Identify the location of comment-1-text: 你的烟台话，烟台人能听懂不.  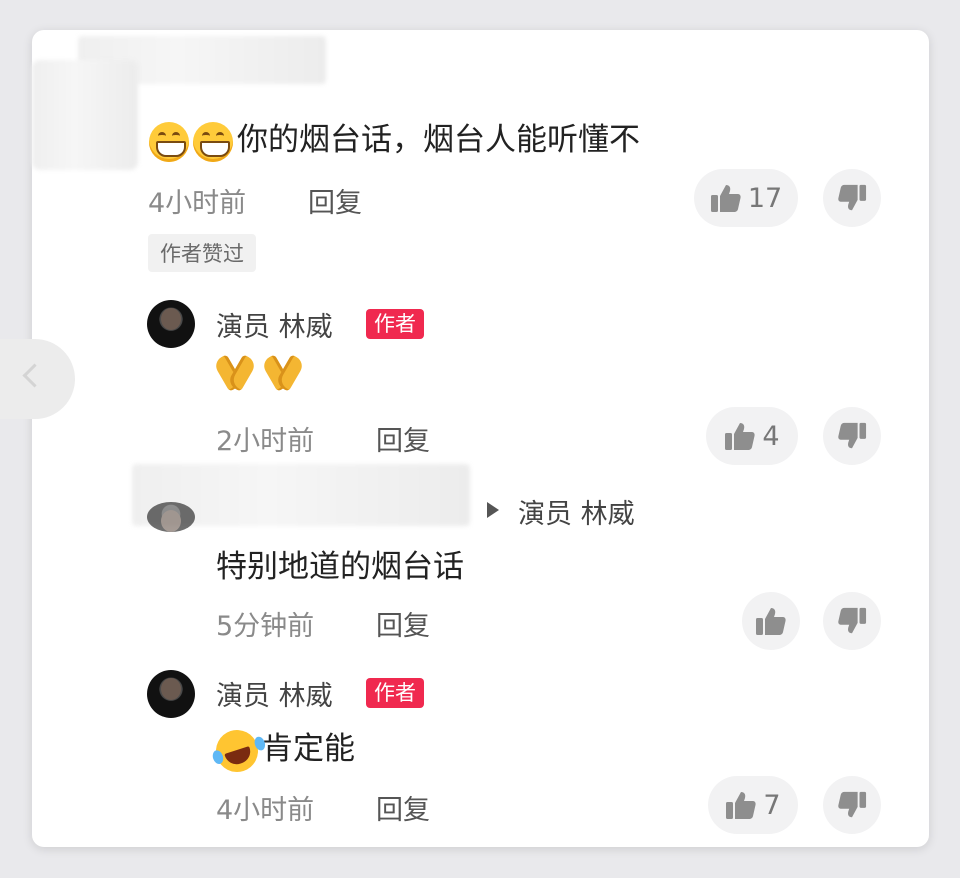
(438, 140).